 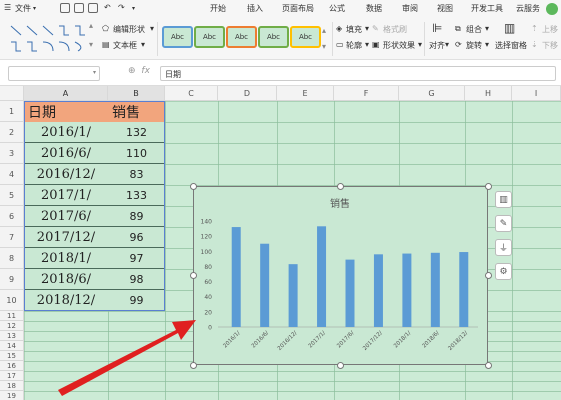 I want to click on menu-tab: 云服务, so click(x=528, y=8).